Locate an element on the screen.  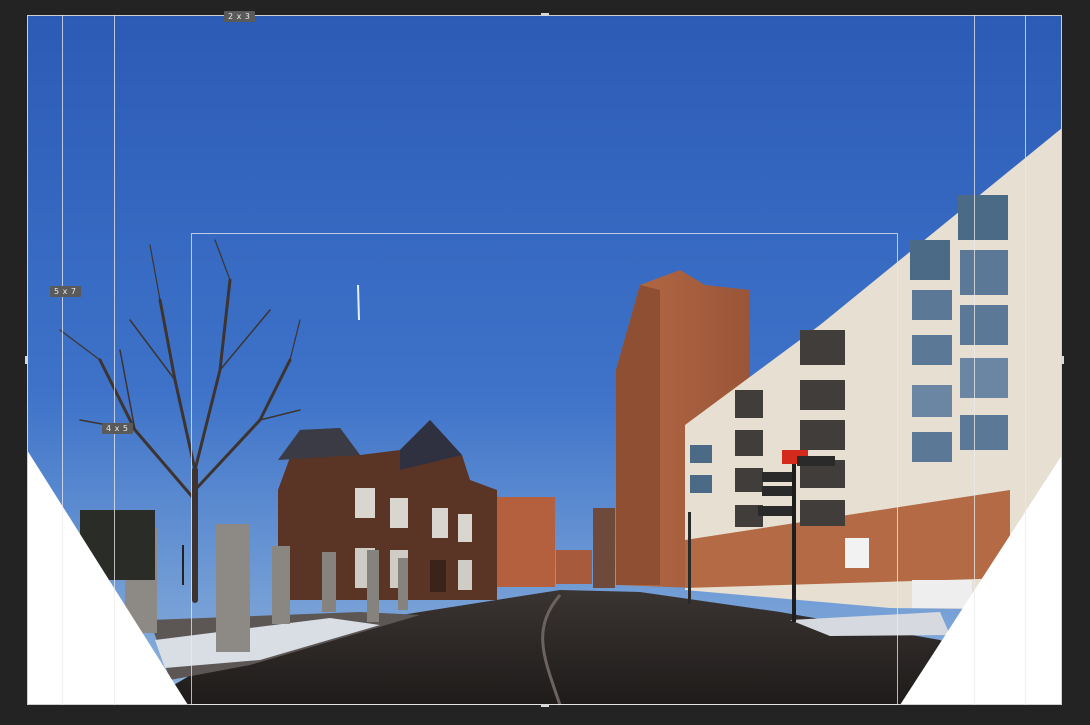
crop-handle-bottom is located at coordinates (545, 705).